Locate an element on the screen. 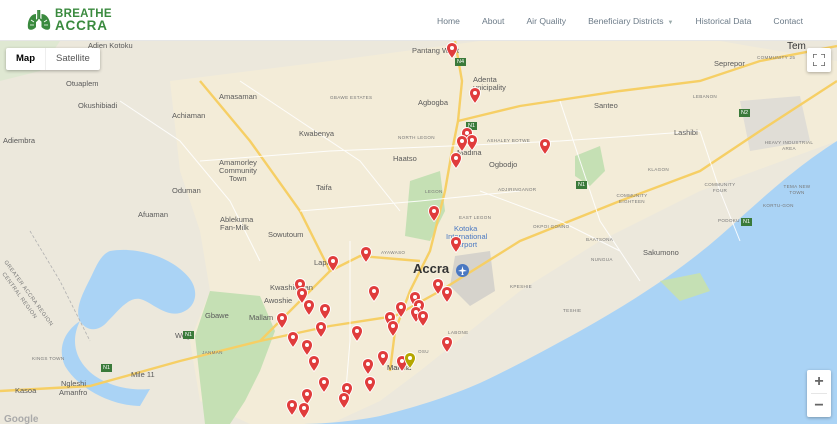  map-pin-active-icon is located at coordinates (410, 360).